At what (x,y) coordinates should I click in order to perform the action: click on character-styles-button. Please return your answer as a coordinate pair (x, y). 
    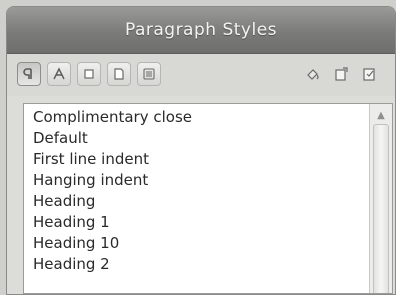
    Looking at the image, I should click on (59, 74).